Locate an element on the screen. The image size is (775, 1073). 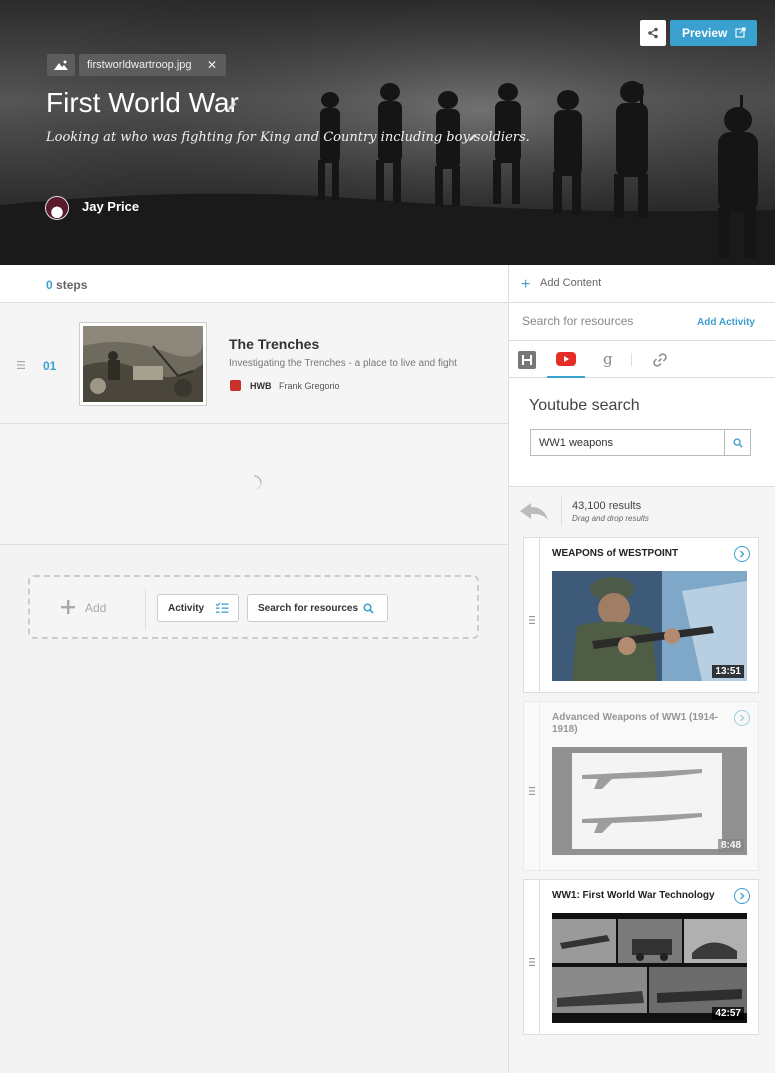
page-title: First World War is located at coordinates (142, 102).